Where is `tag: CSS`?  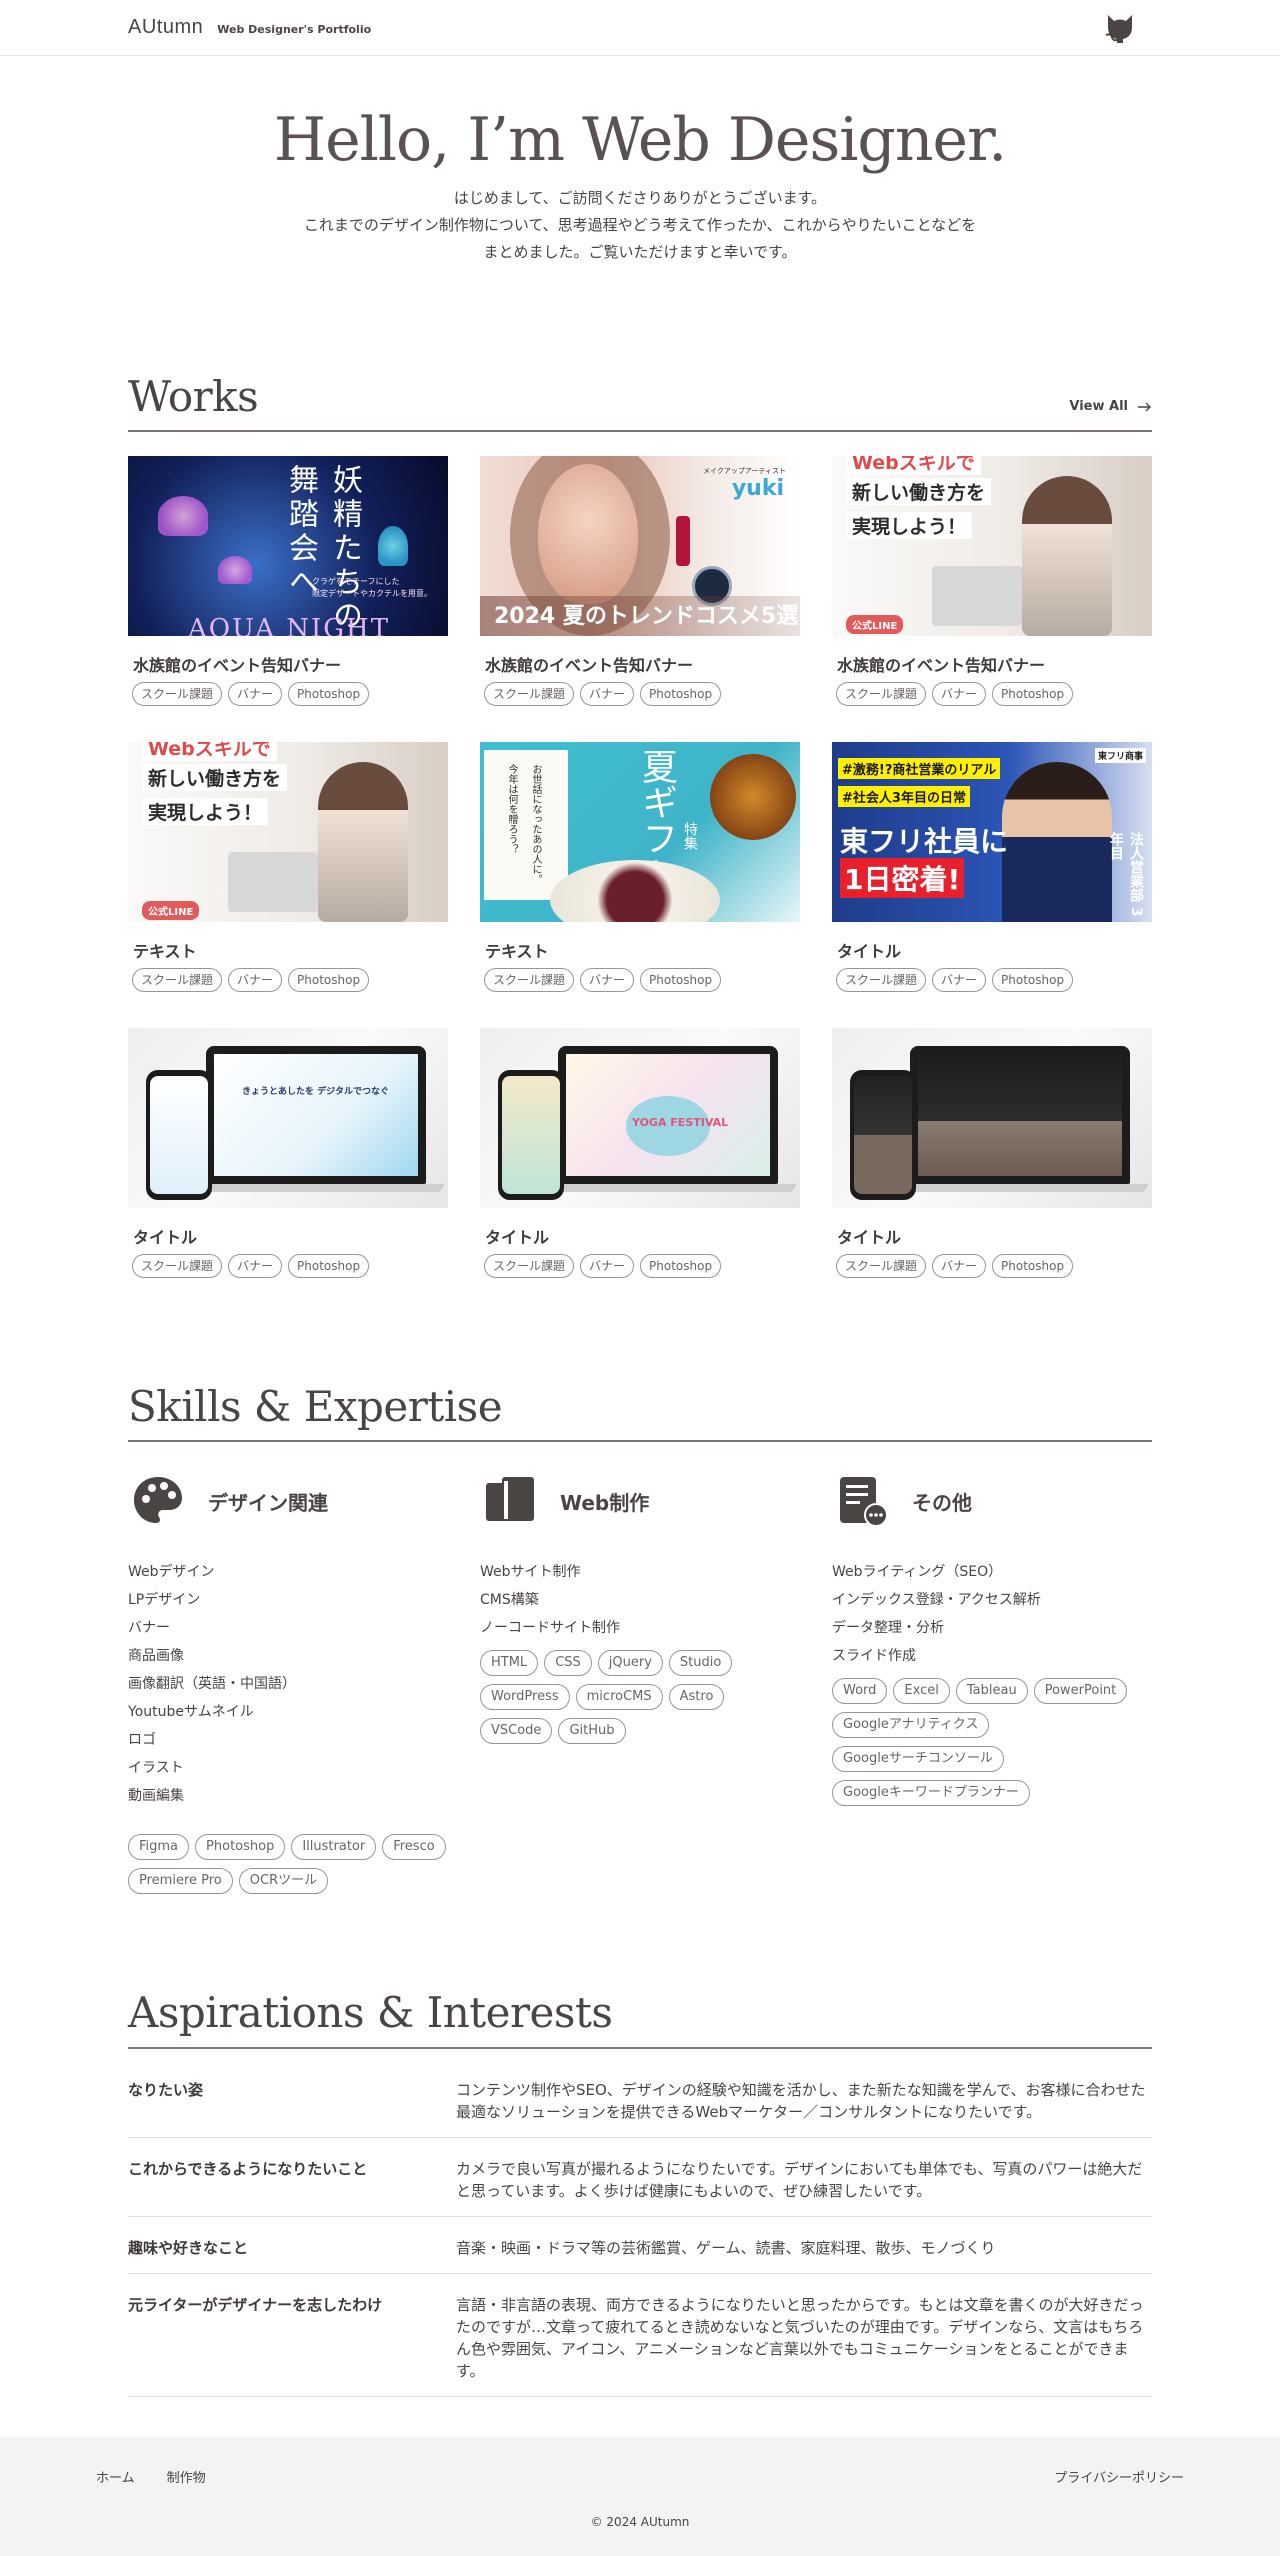
tag: CSS is located at coordinates (568, 1663).